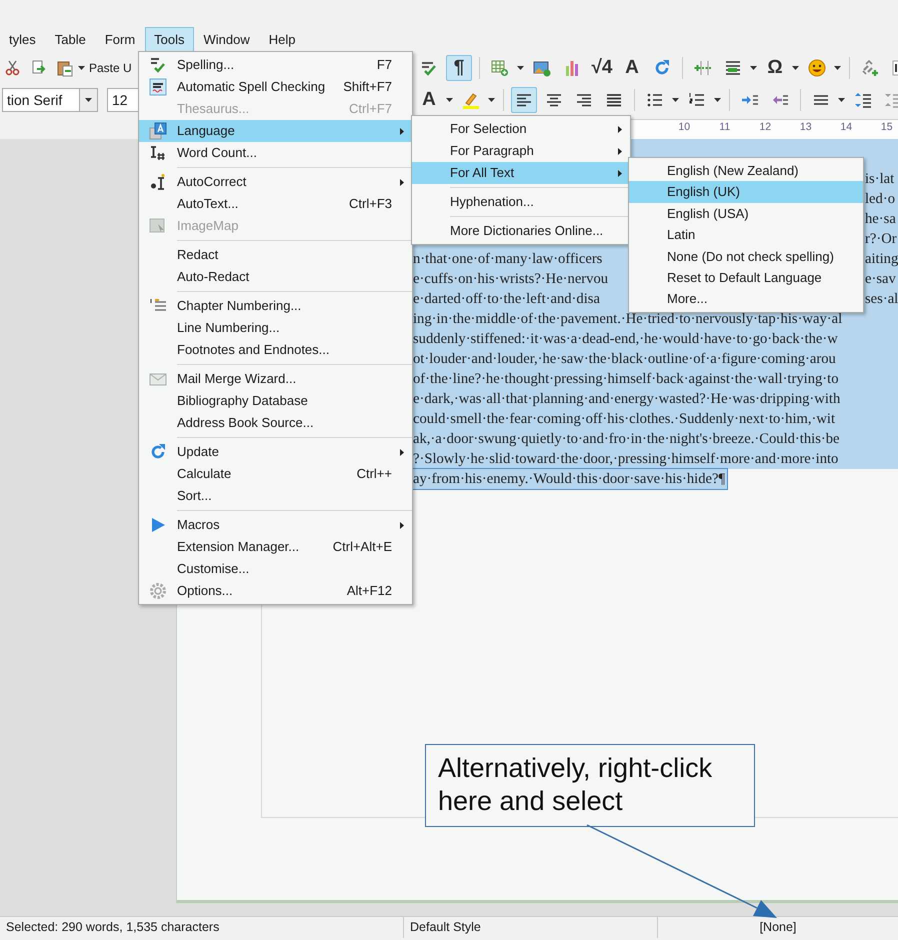  Describe the element at coordinates (625, 379) in the screenshot. I see `document-text: of·the·line?·he·thought·pressing·himself·back·against·the·wall·trying·to` at that location.